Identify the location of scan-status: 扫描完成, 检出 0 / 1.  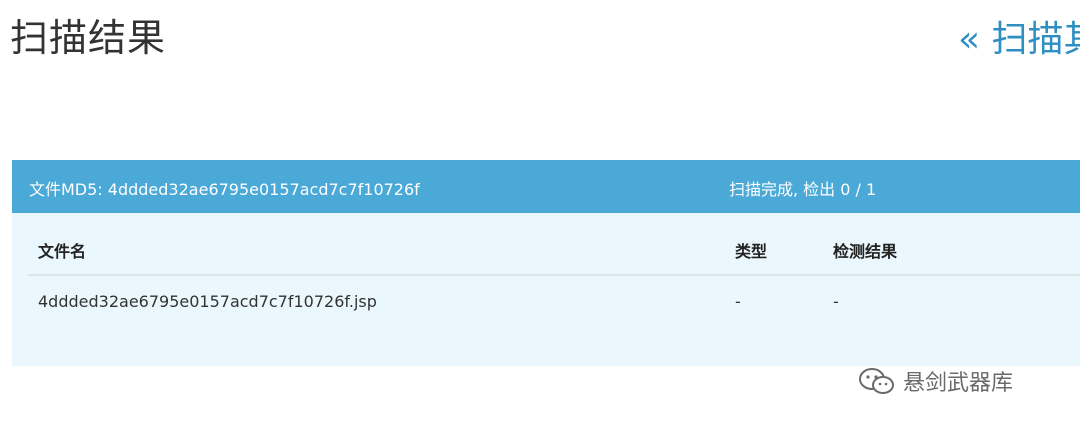
(803, 189).